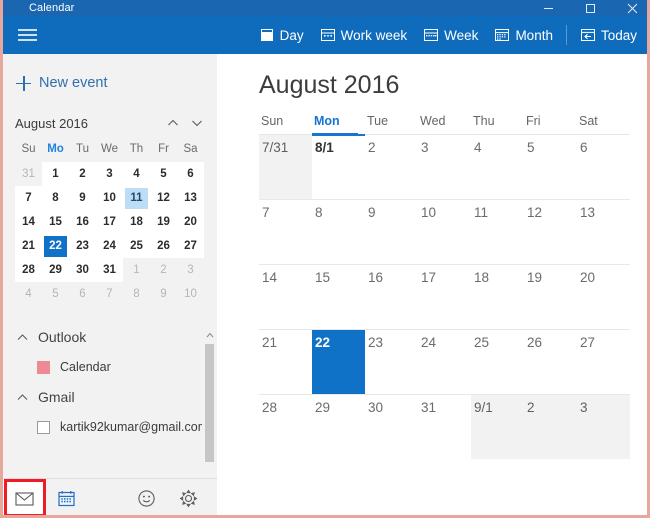 This screenshot has height=518, width=650. Describe the element at coordinates (82, 270) in the screenshot. I see `mini-calendar-day: 30` at that location.